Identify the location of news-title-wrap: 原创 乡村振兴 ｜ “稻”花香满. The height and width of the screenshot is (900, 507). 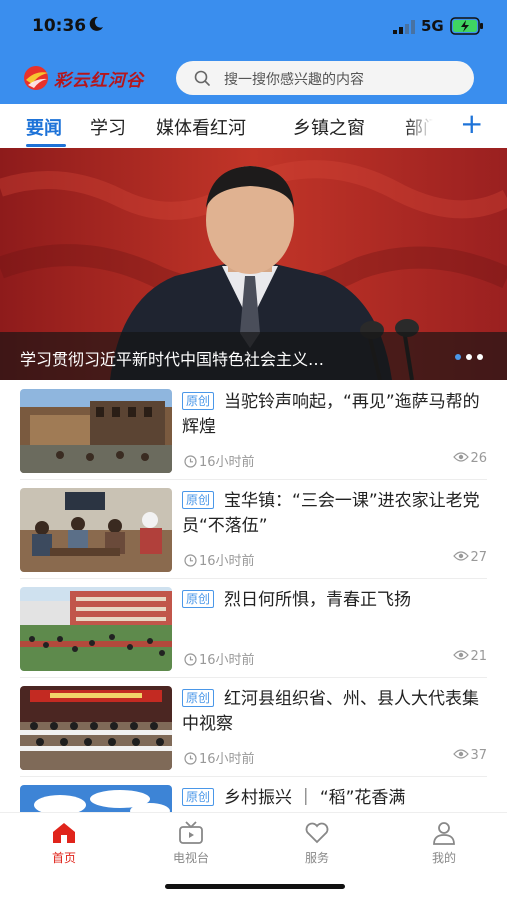
(335, 798).